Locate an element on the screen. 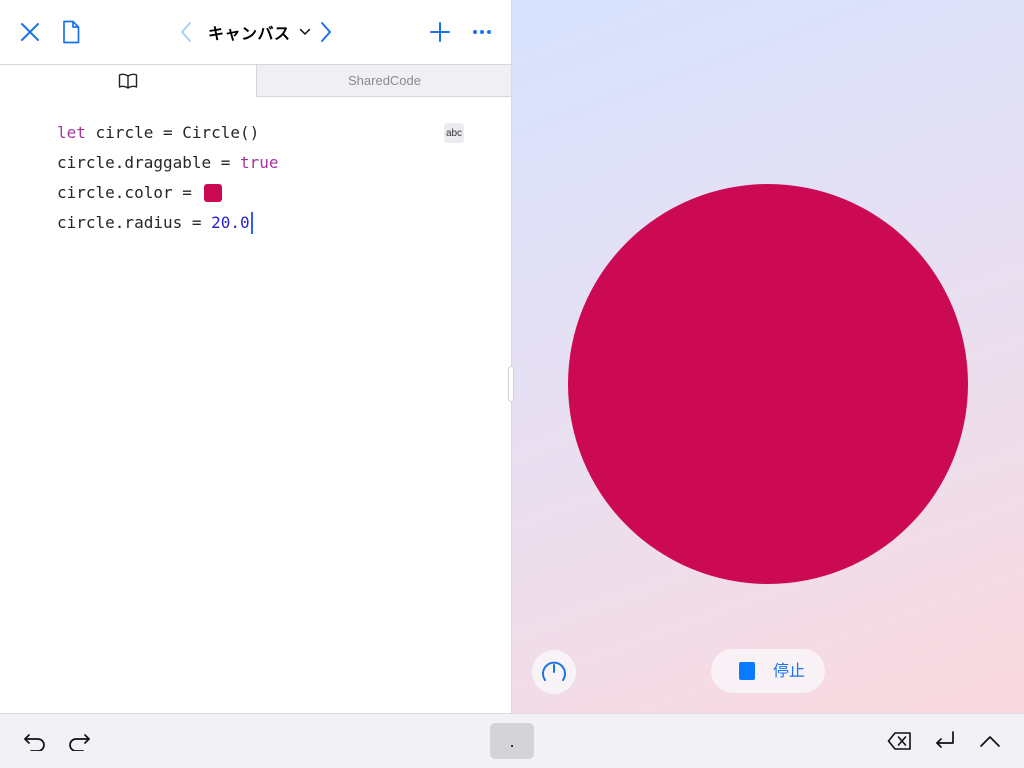 This screenshot has width=1024, height=768. code-line-3: circle.color = is located at coordinates (139, 193).